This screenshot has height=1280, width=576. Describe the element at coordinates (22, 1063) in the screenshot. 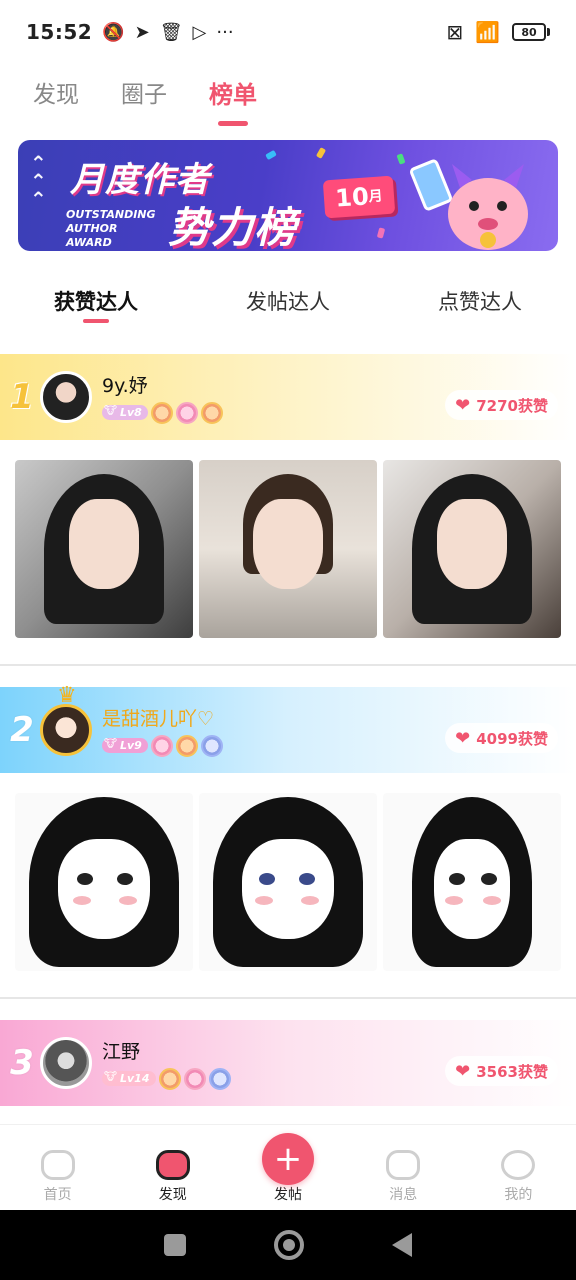

I see `rank-number: 3` at that location.